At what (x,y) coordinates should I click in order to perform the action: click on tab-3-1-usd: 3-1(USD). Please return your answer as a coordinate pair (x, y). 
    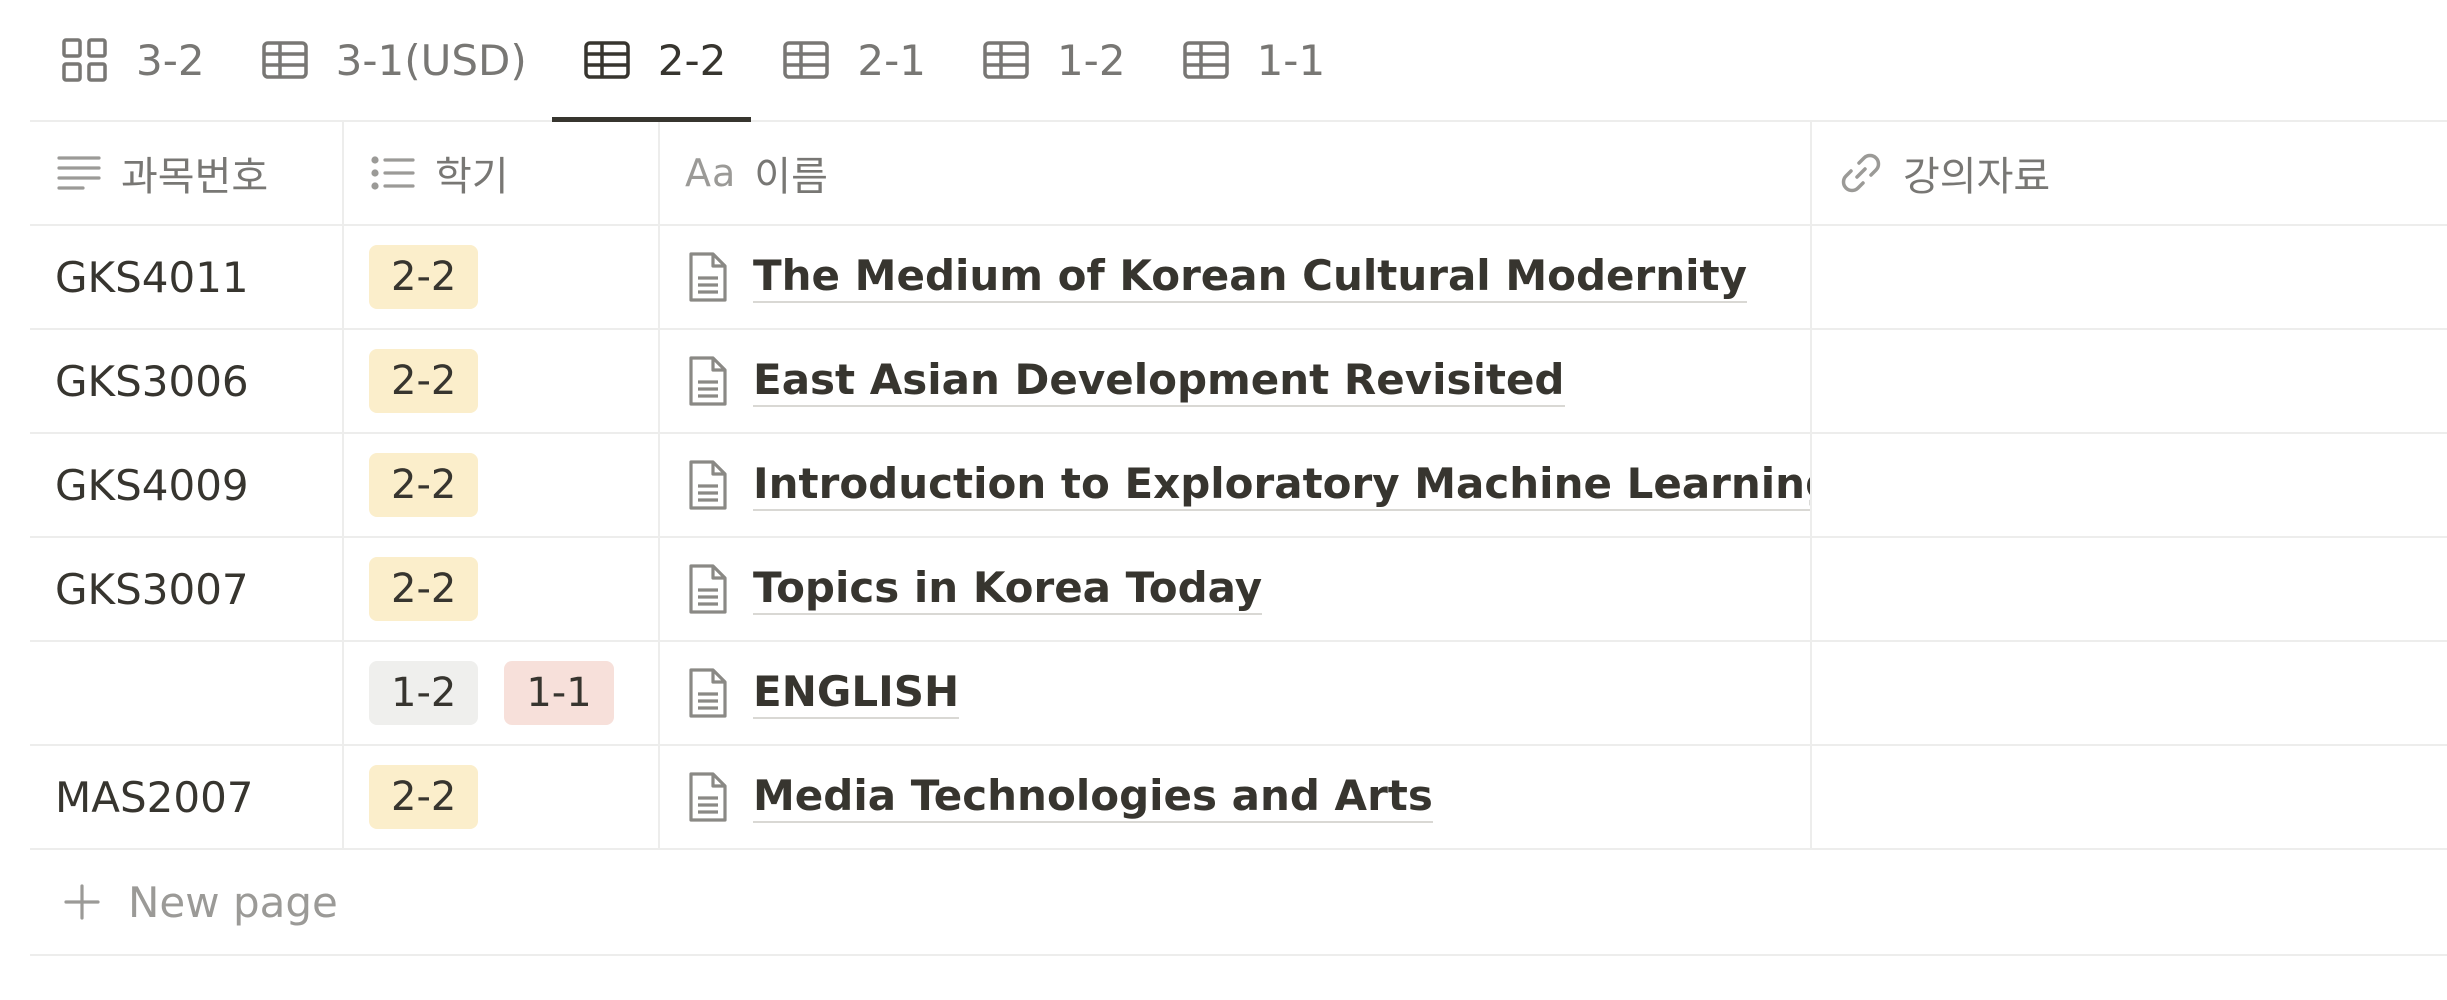
    Looking at the image, I should click on (391, 60).